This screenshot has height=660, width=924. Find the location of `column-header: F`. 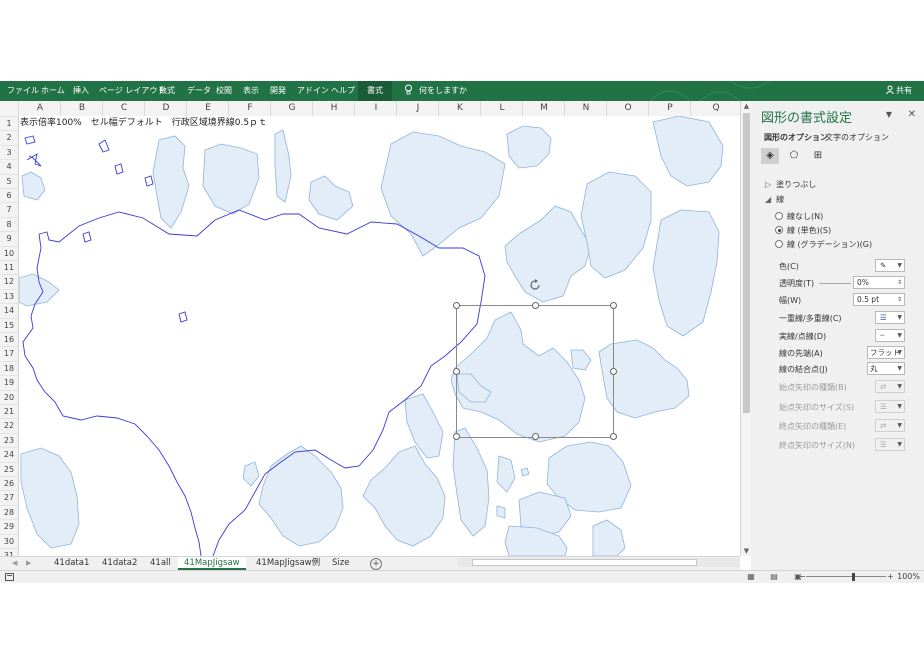

column-header: F is located at coordinates (249, 108).